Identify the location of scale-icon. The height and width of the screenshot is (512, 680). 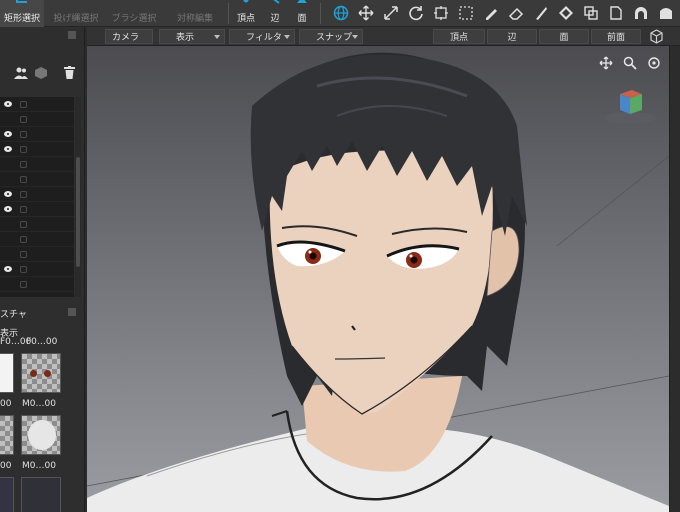
(391, 13).